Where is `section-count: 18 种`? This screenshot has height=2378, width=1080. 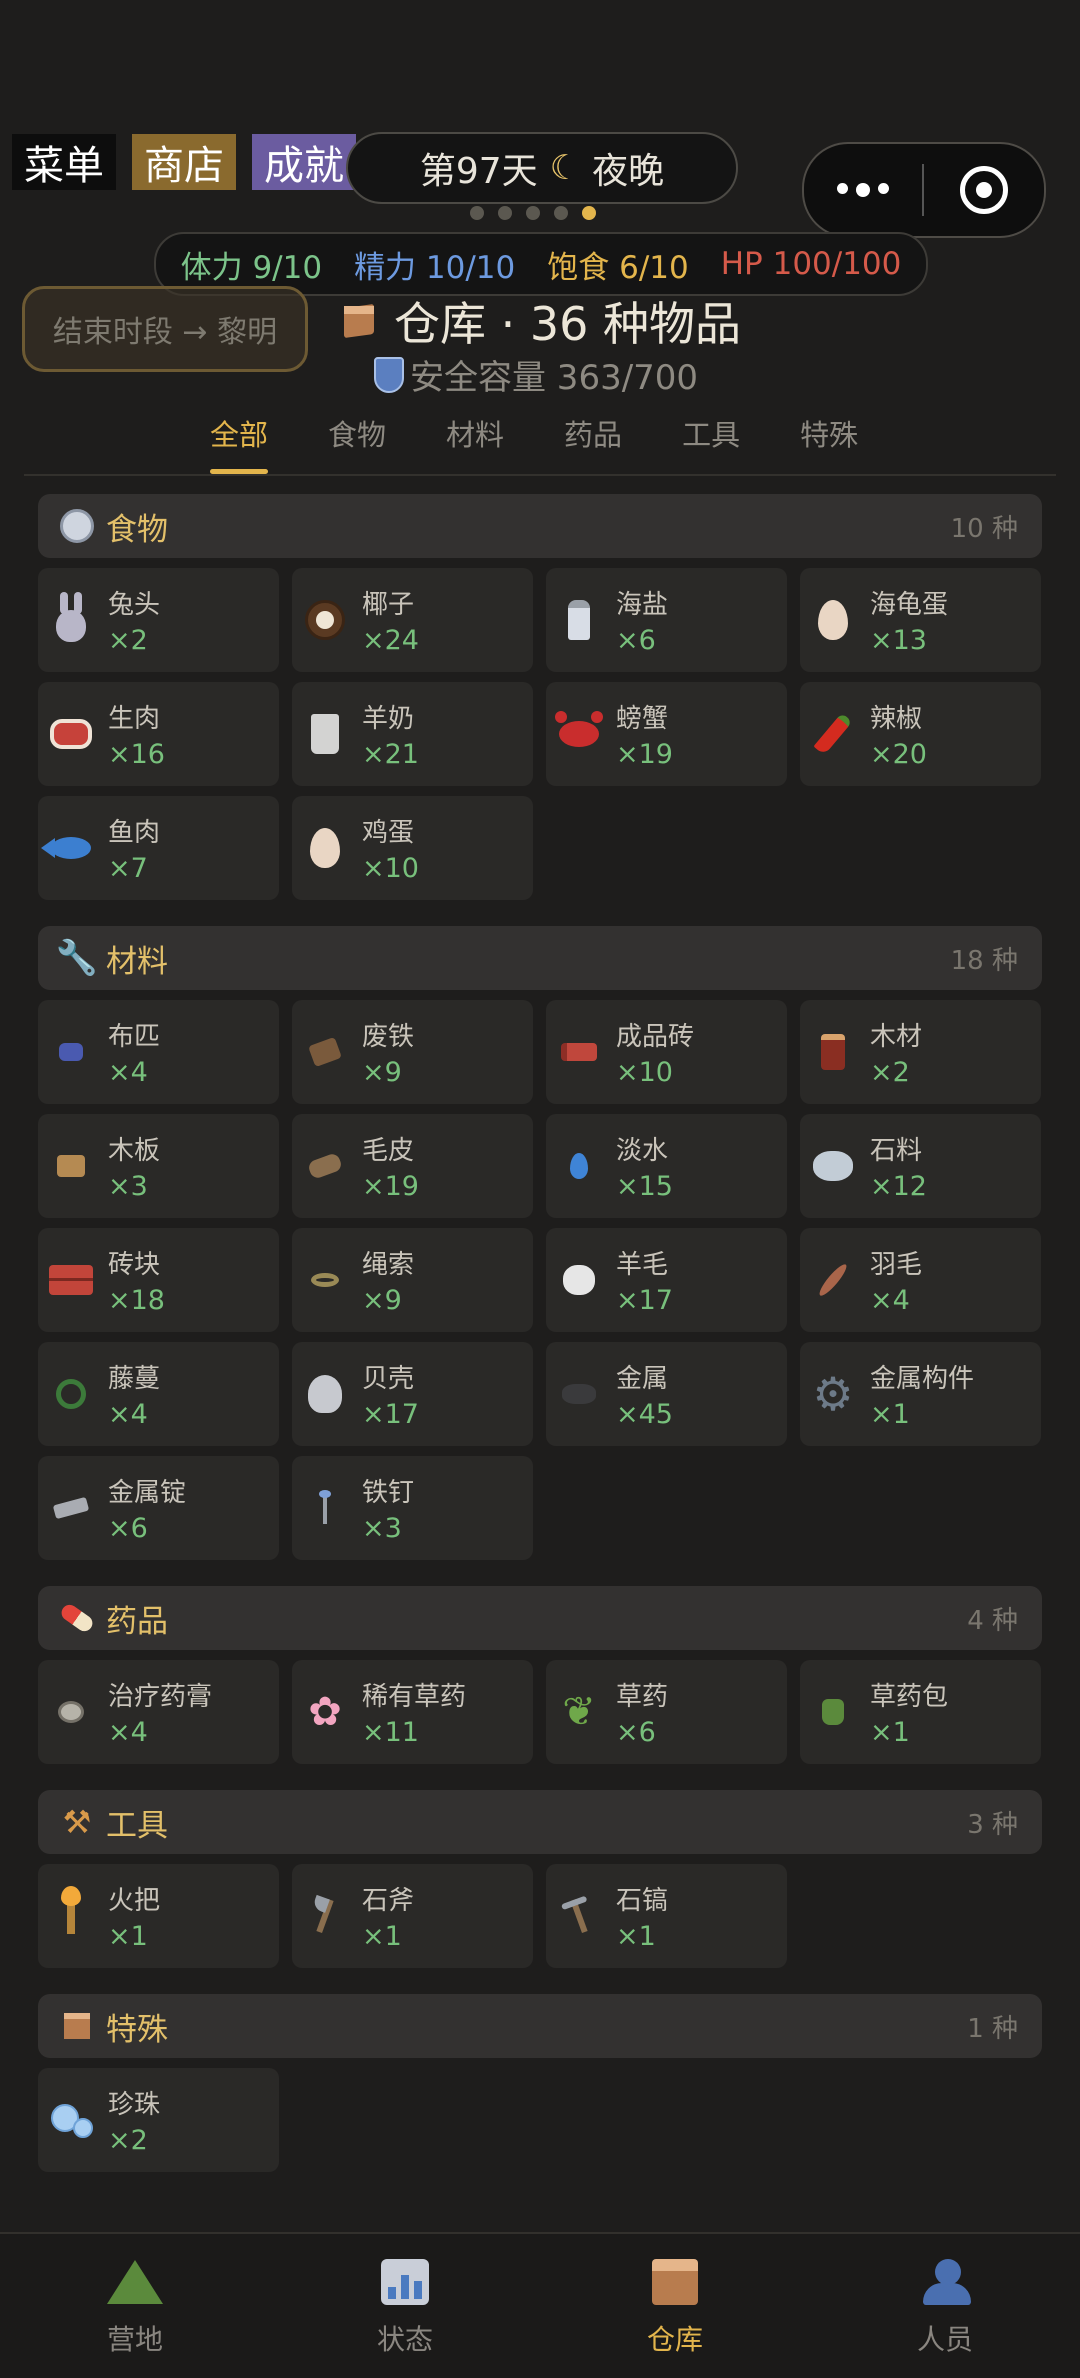
section-count: 18 种 is located at coordinates (984, 960).